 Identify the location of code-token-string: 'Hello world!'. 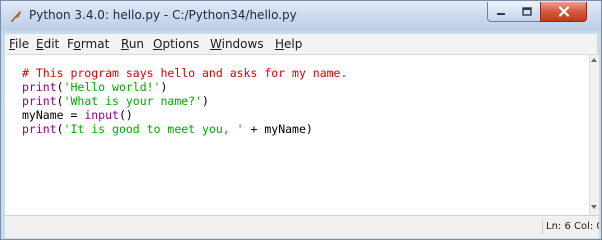
(112, 87).